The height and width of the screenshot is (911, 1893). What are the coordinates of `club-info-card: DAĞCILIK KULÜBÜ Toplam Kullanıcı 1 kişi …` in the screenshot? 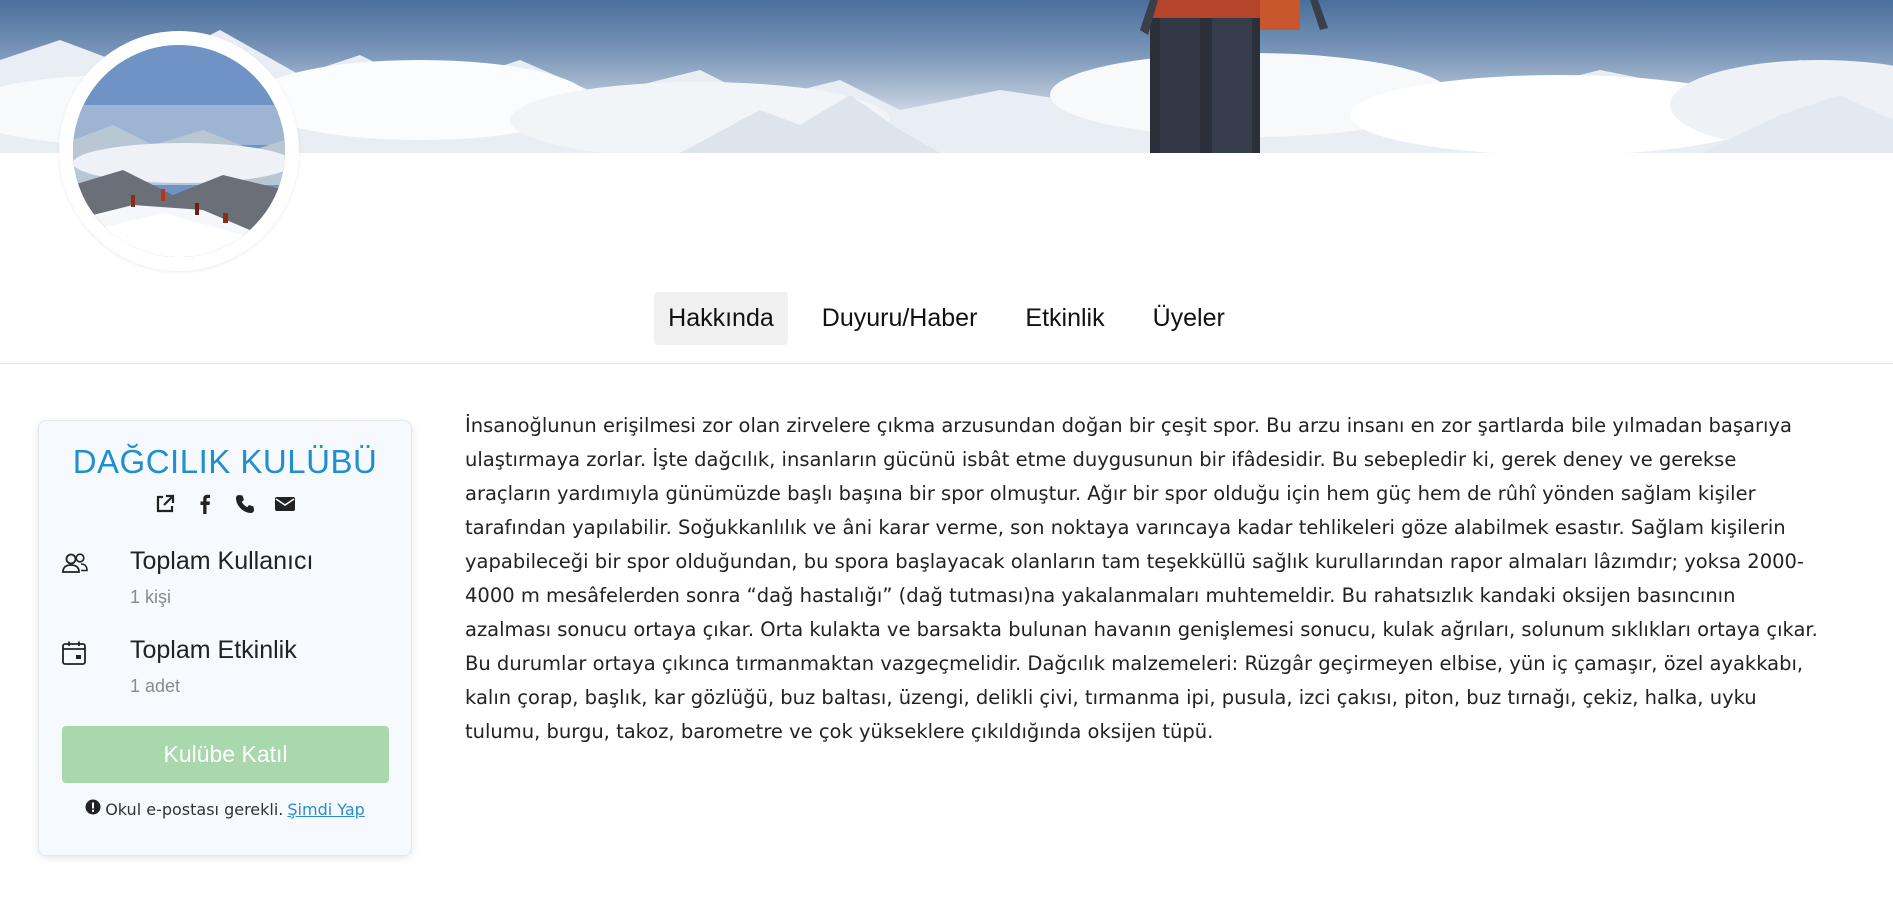 It's located at (225, 638).